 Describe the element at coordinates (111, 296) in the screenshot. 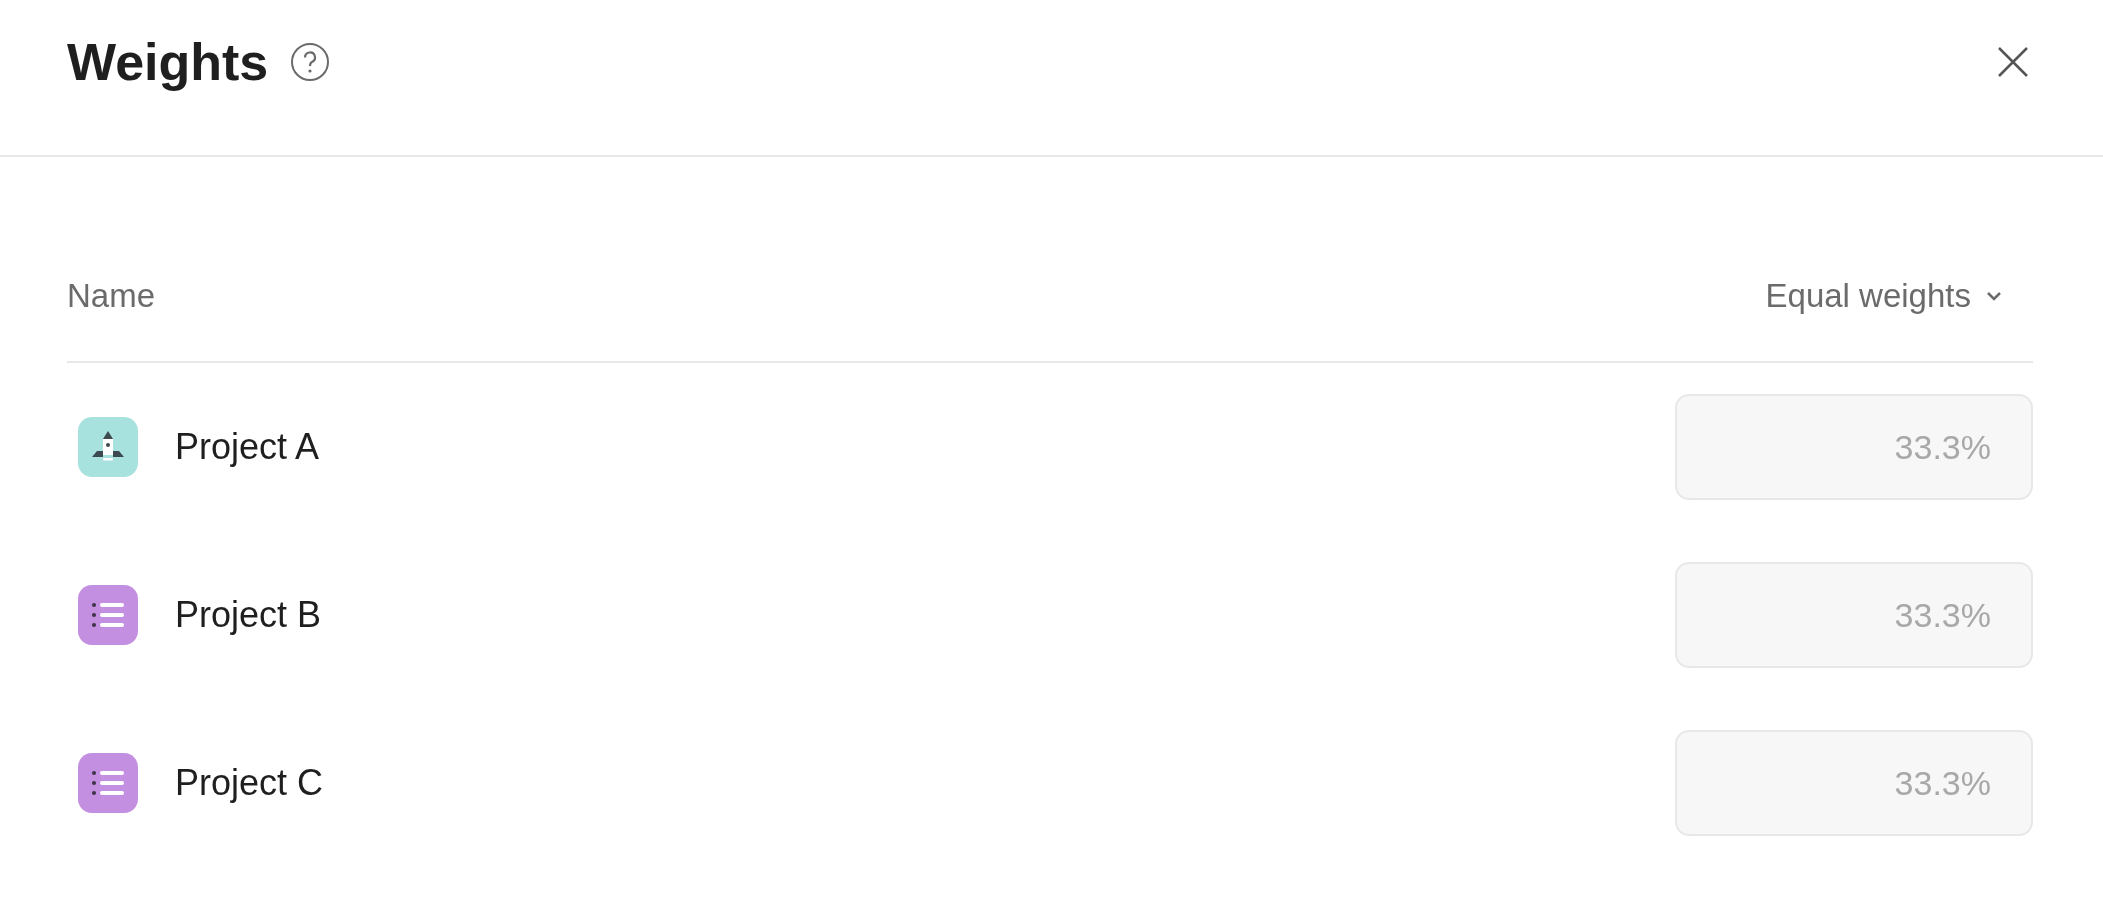

I see `column-header: Name` at that location.